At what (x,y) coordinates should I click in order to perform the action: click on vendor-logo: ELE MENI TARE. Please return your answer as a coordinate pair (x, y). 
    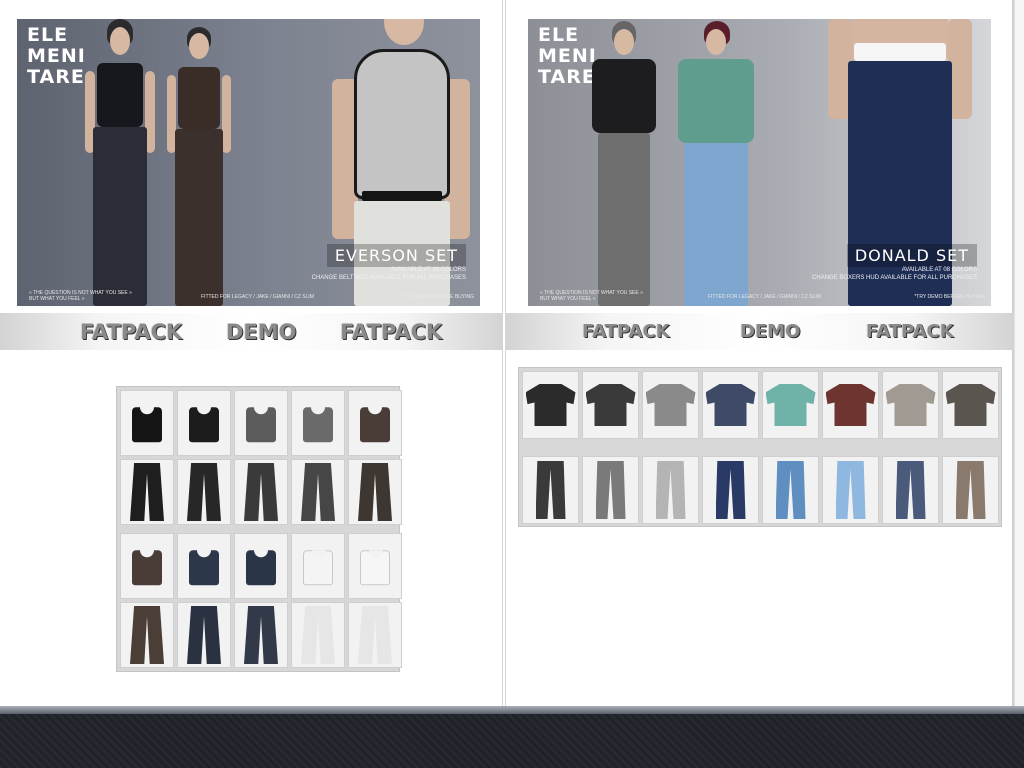
    Looking at the image, I should click on (56, 56).